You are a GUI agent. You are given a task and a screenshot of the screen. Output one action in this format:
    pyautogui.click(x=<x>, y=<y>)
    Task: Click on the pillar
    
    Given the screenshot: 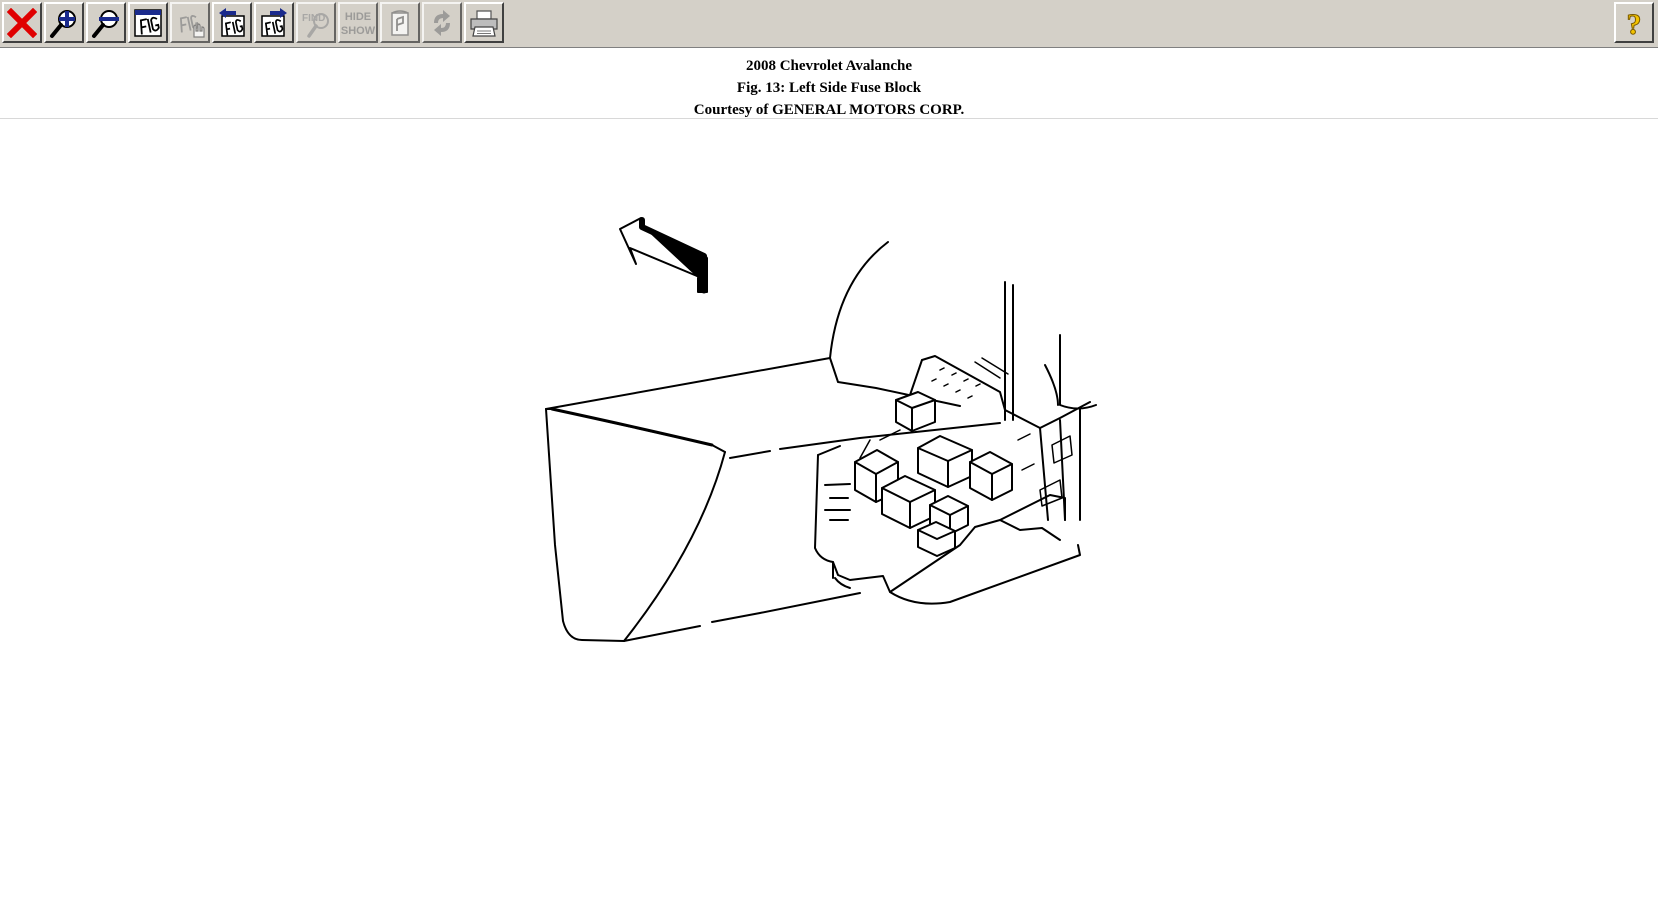 What is the action you would take?
    pyautogui.click(x=1009, y=351)
    